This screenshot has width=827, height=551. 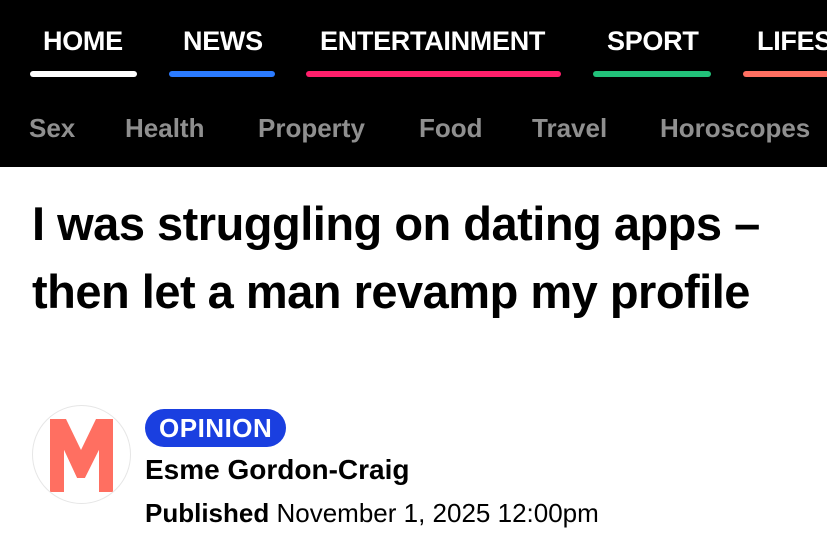 What do you see at coordinates (311, 128) in the screenshot?
I see `subnav-property: Property` at bounding box center [311, 128].